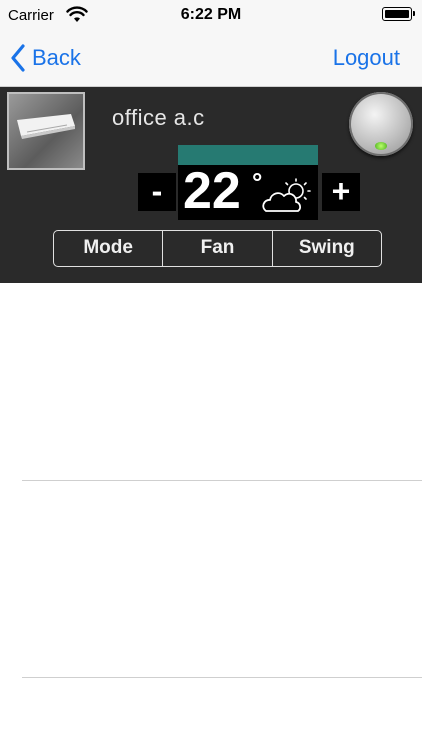 The image size is (422, 750). Describe the element at coordinates (157, 192) in the screenshot. I see `decrease-temperature-button: -` at that location.